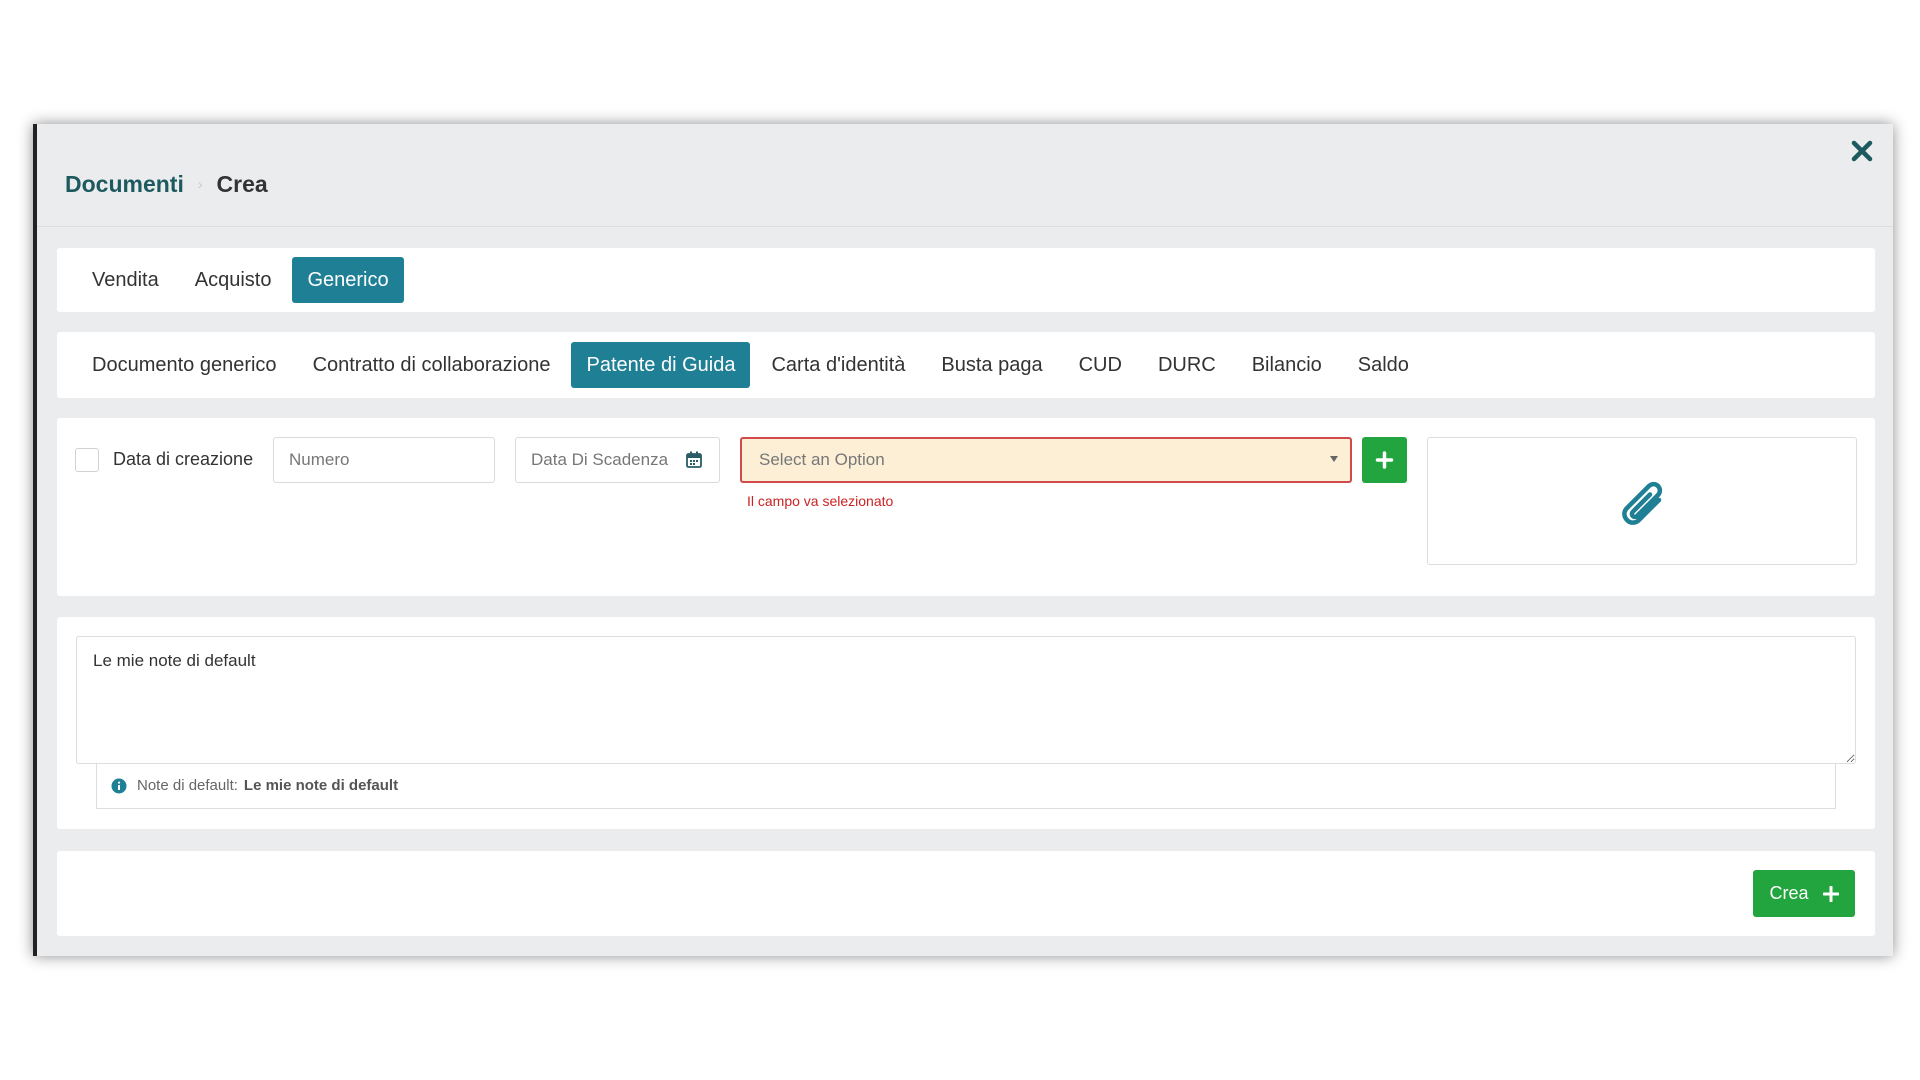 This screenshot has width=1920, height=1080. I want to click on attachment-dropzone, so click(1642, 501).